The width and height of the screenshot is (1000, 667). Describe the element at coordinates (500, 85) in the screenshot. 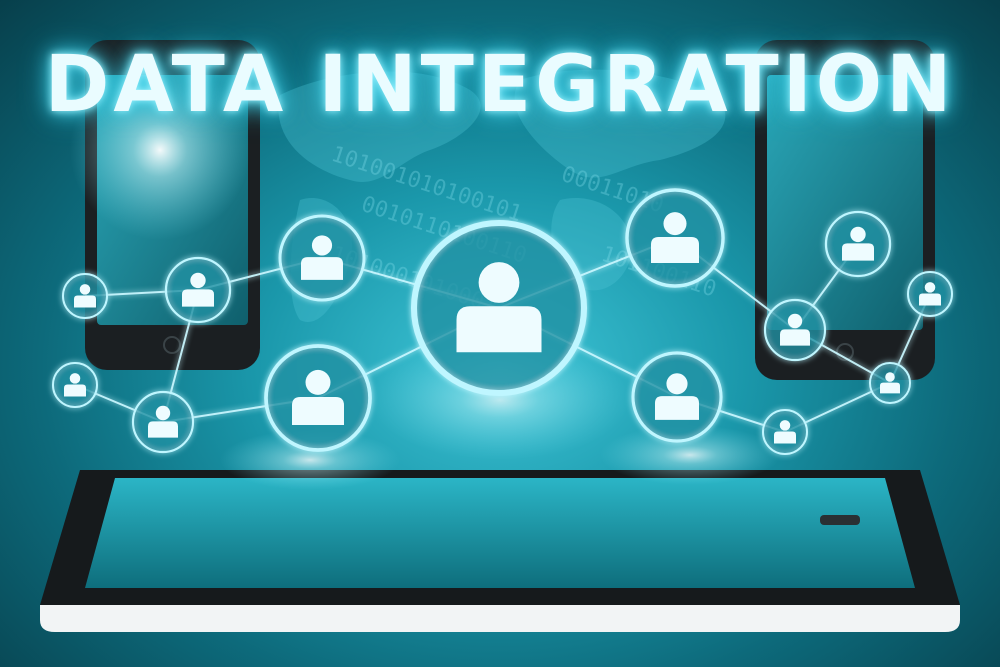

I see `page-title: DATA INTEGRATION` at that location.